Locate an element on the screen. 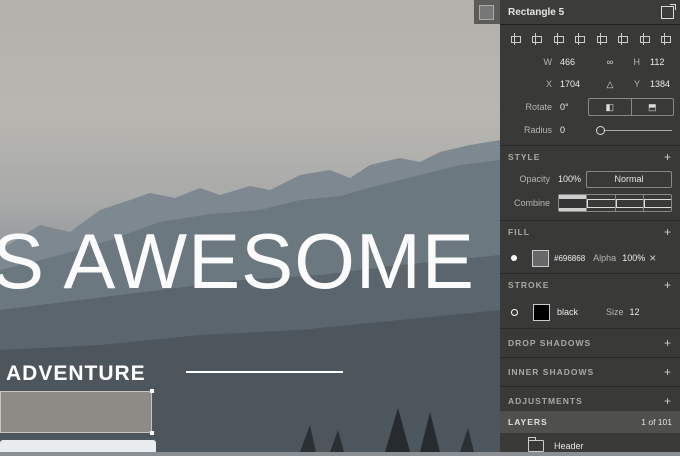  drop-shadows-section-header: DROP SHADOWS + is located at coordinates (590, 342).